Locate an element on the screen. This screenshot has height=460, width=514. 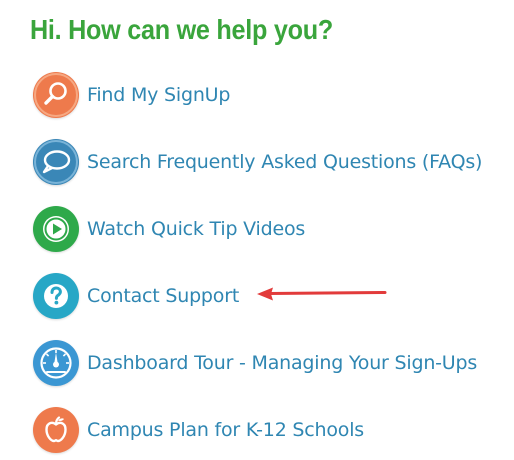
help-link-label: Search Frequently Asked Questions (FAQs) is located at coordinates (285, 162).